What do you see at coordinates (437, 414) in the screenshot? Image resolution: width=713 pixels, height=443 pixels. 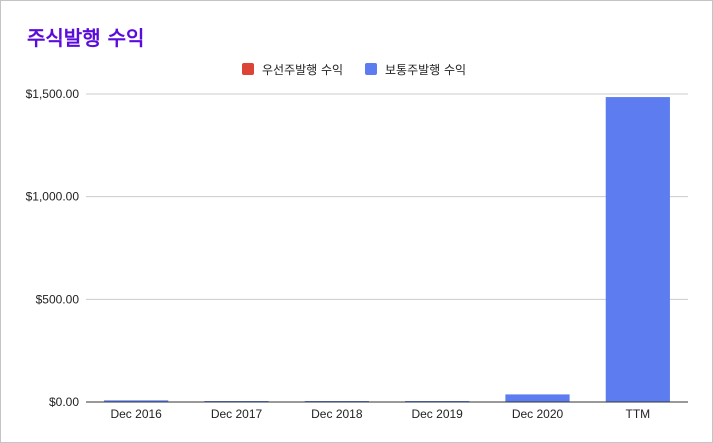 I see `x-tick-label-3: Dec 2019` at bounding box center [437, 414].